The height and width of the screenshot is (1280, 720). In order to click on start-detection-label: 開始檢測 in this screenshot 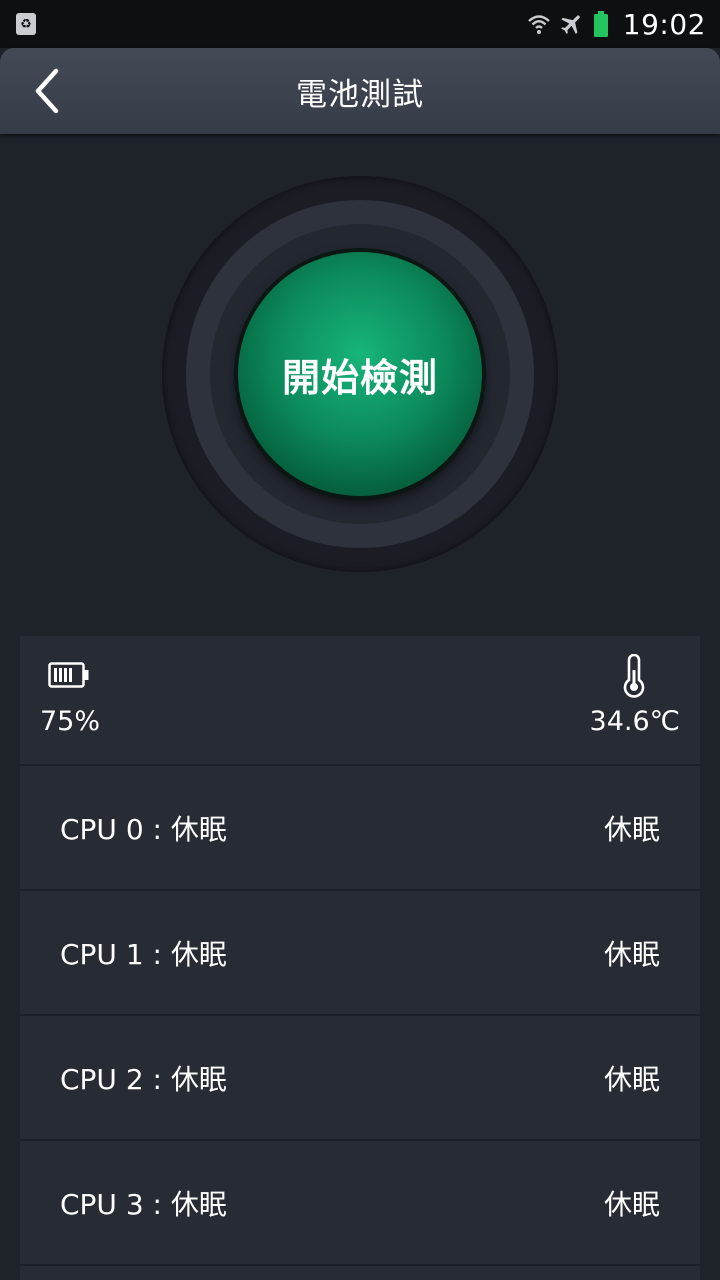, I will do `click(359, 377)`.